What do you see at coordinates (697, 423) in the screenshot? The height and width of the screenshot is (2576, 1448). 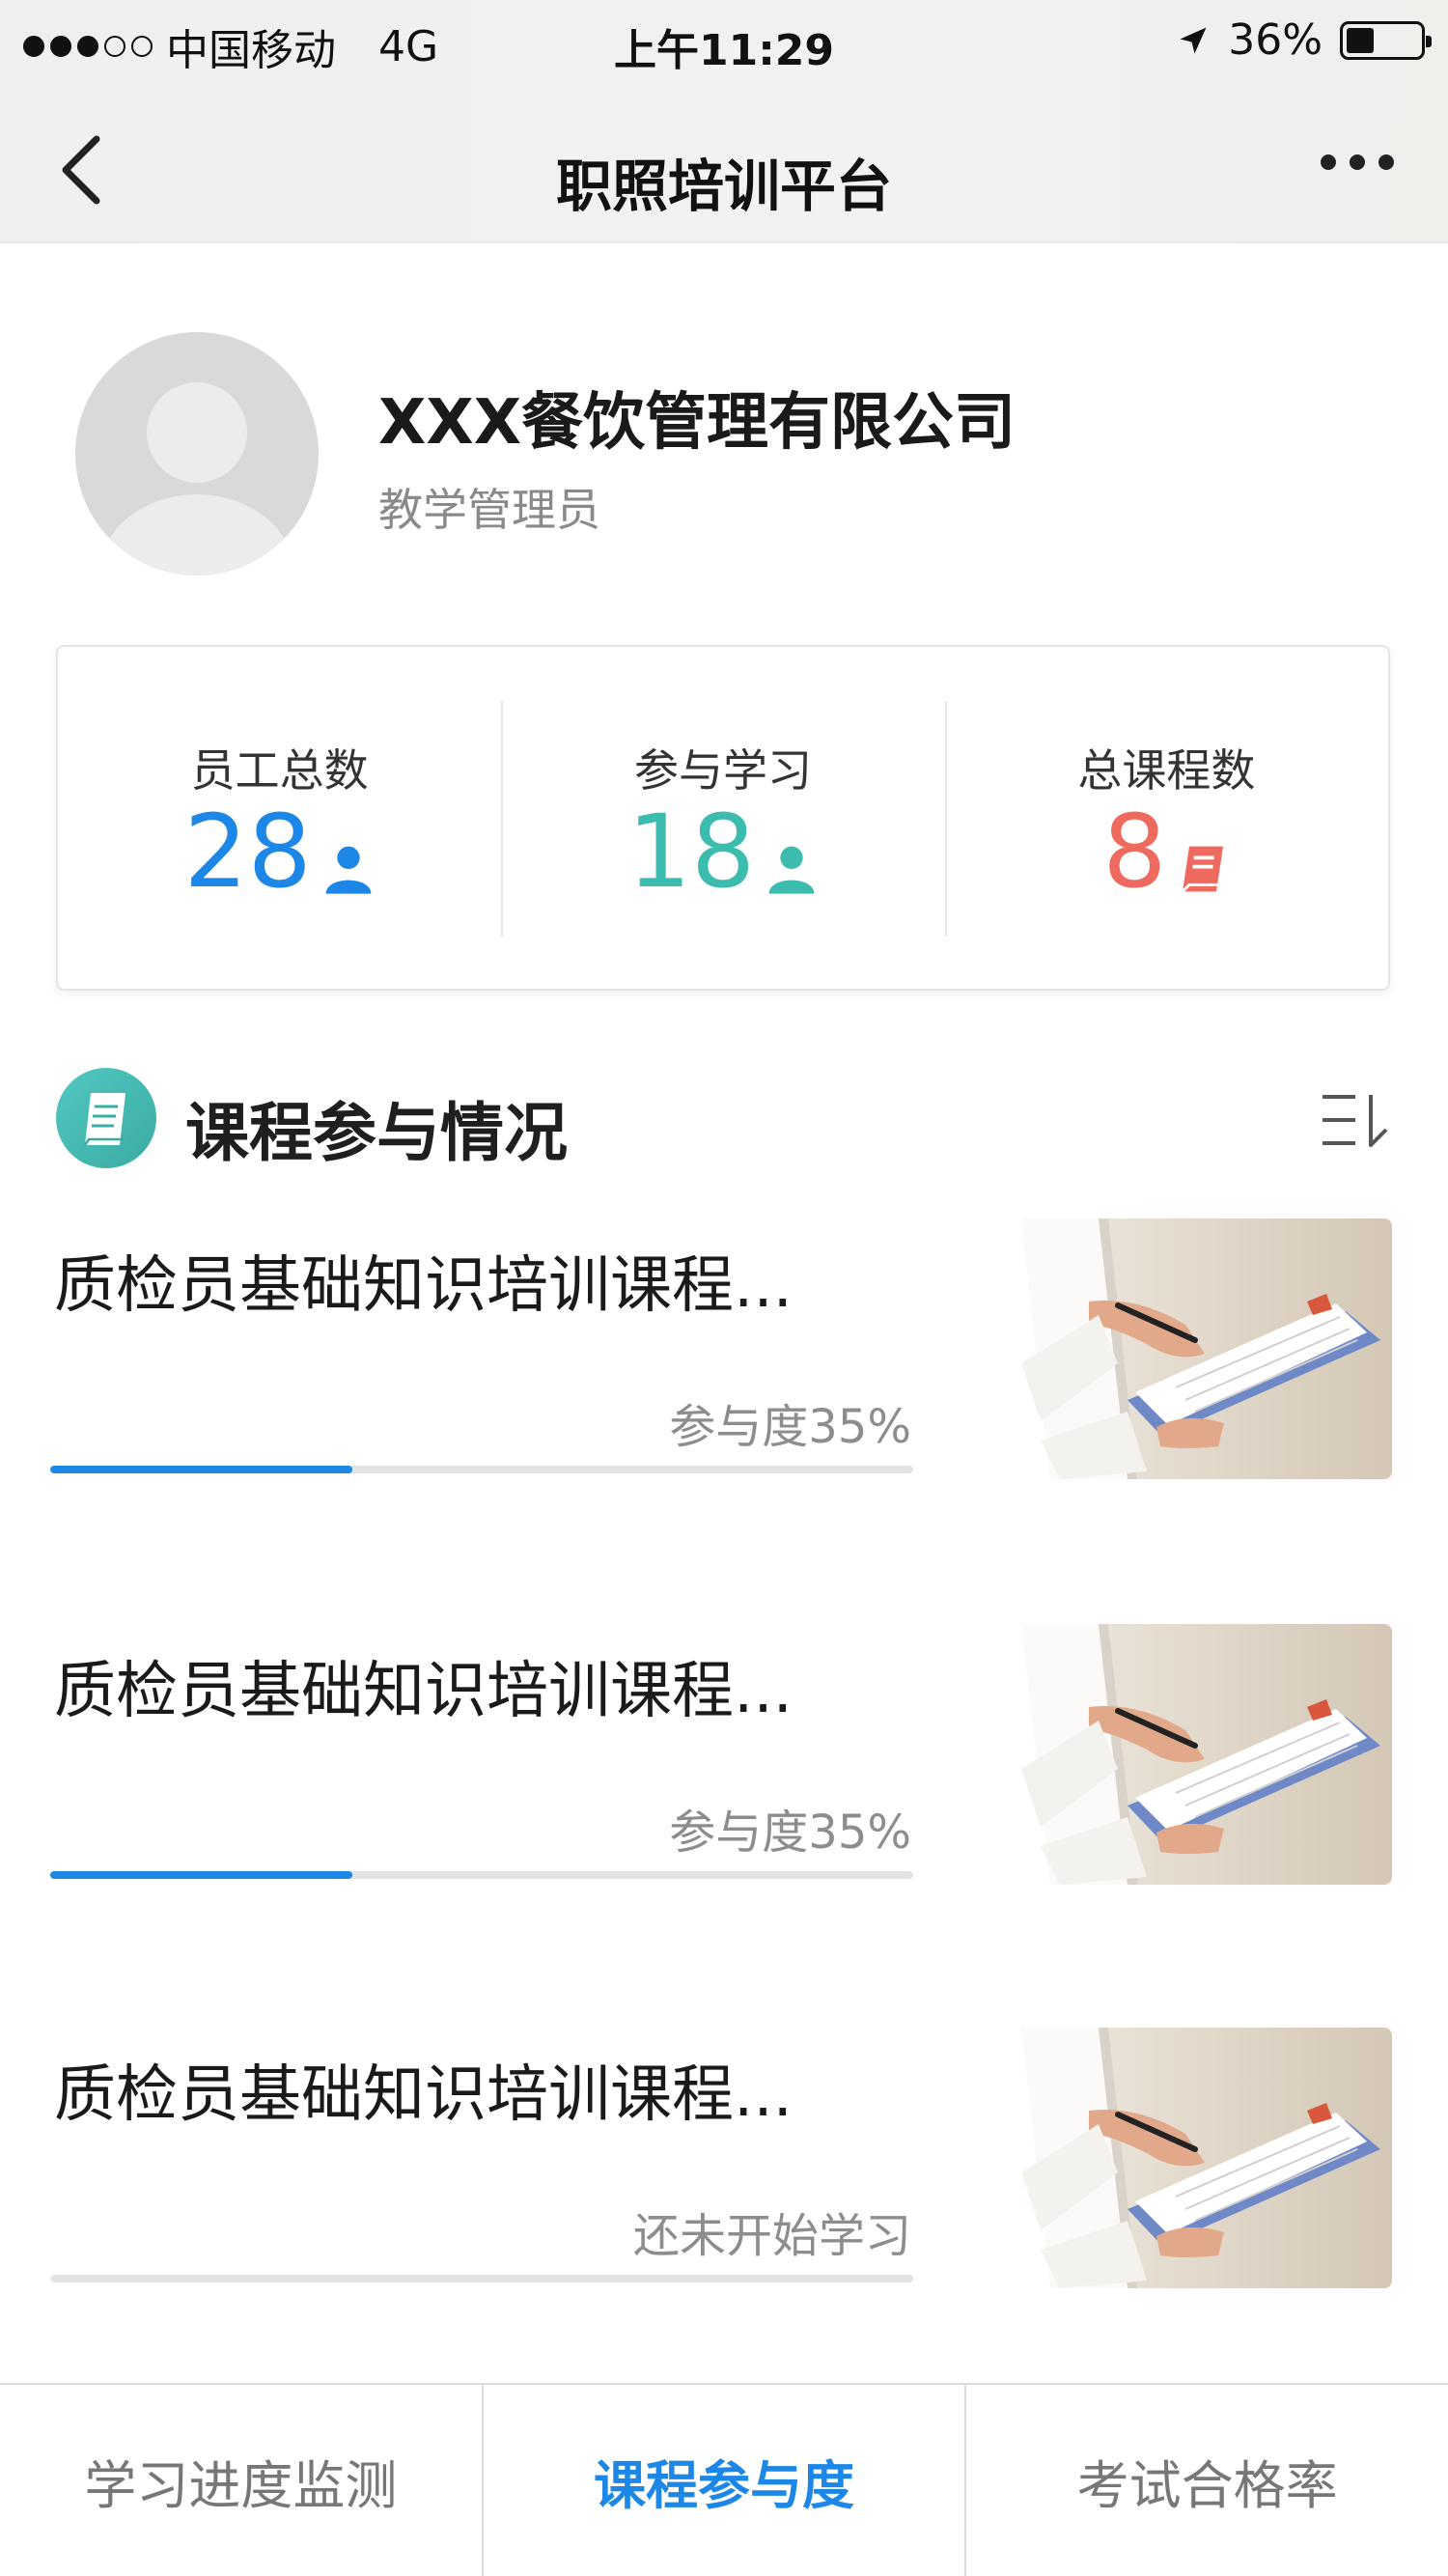 I see `company-name: XXX餐饮管理有限公司` at bounding box center [697, 423].